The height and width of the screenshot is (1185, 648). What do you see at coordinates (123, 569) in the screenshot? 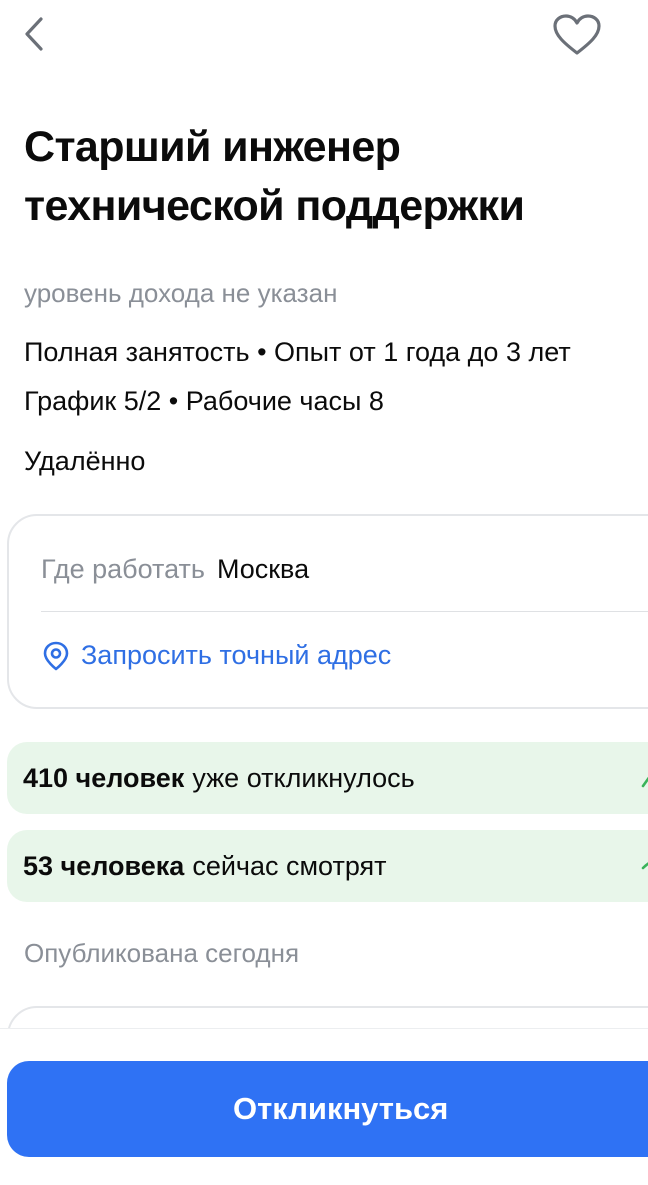
I see `location-label: Где работать` at bounding box center [123, 569].